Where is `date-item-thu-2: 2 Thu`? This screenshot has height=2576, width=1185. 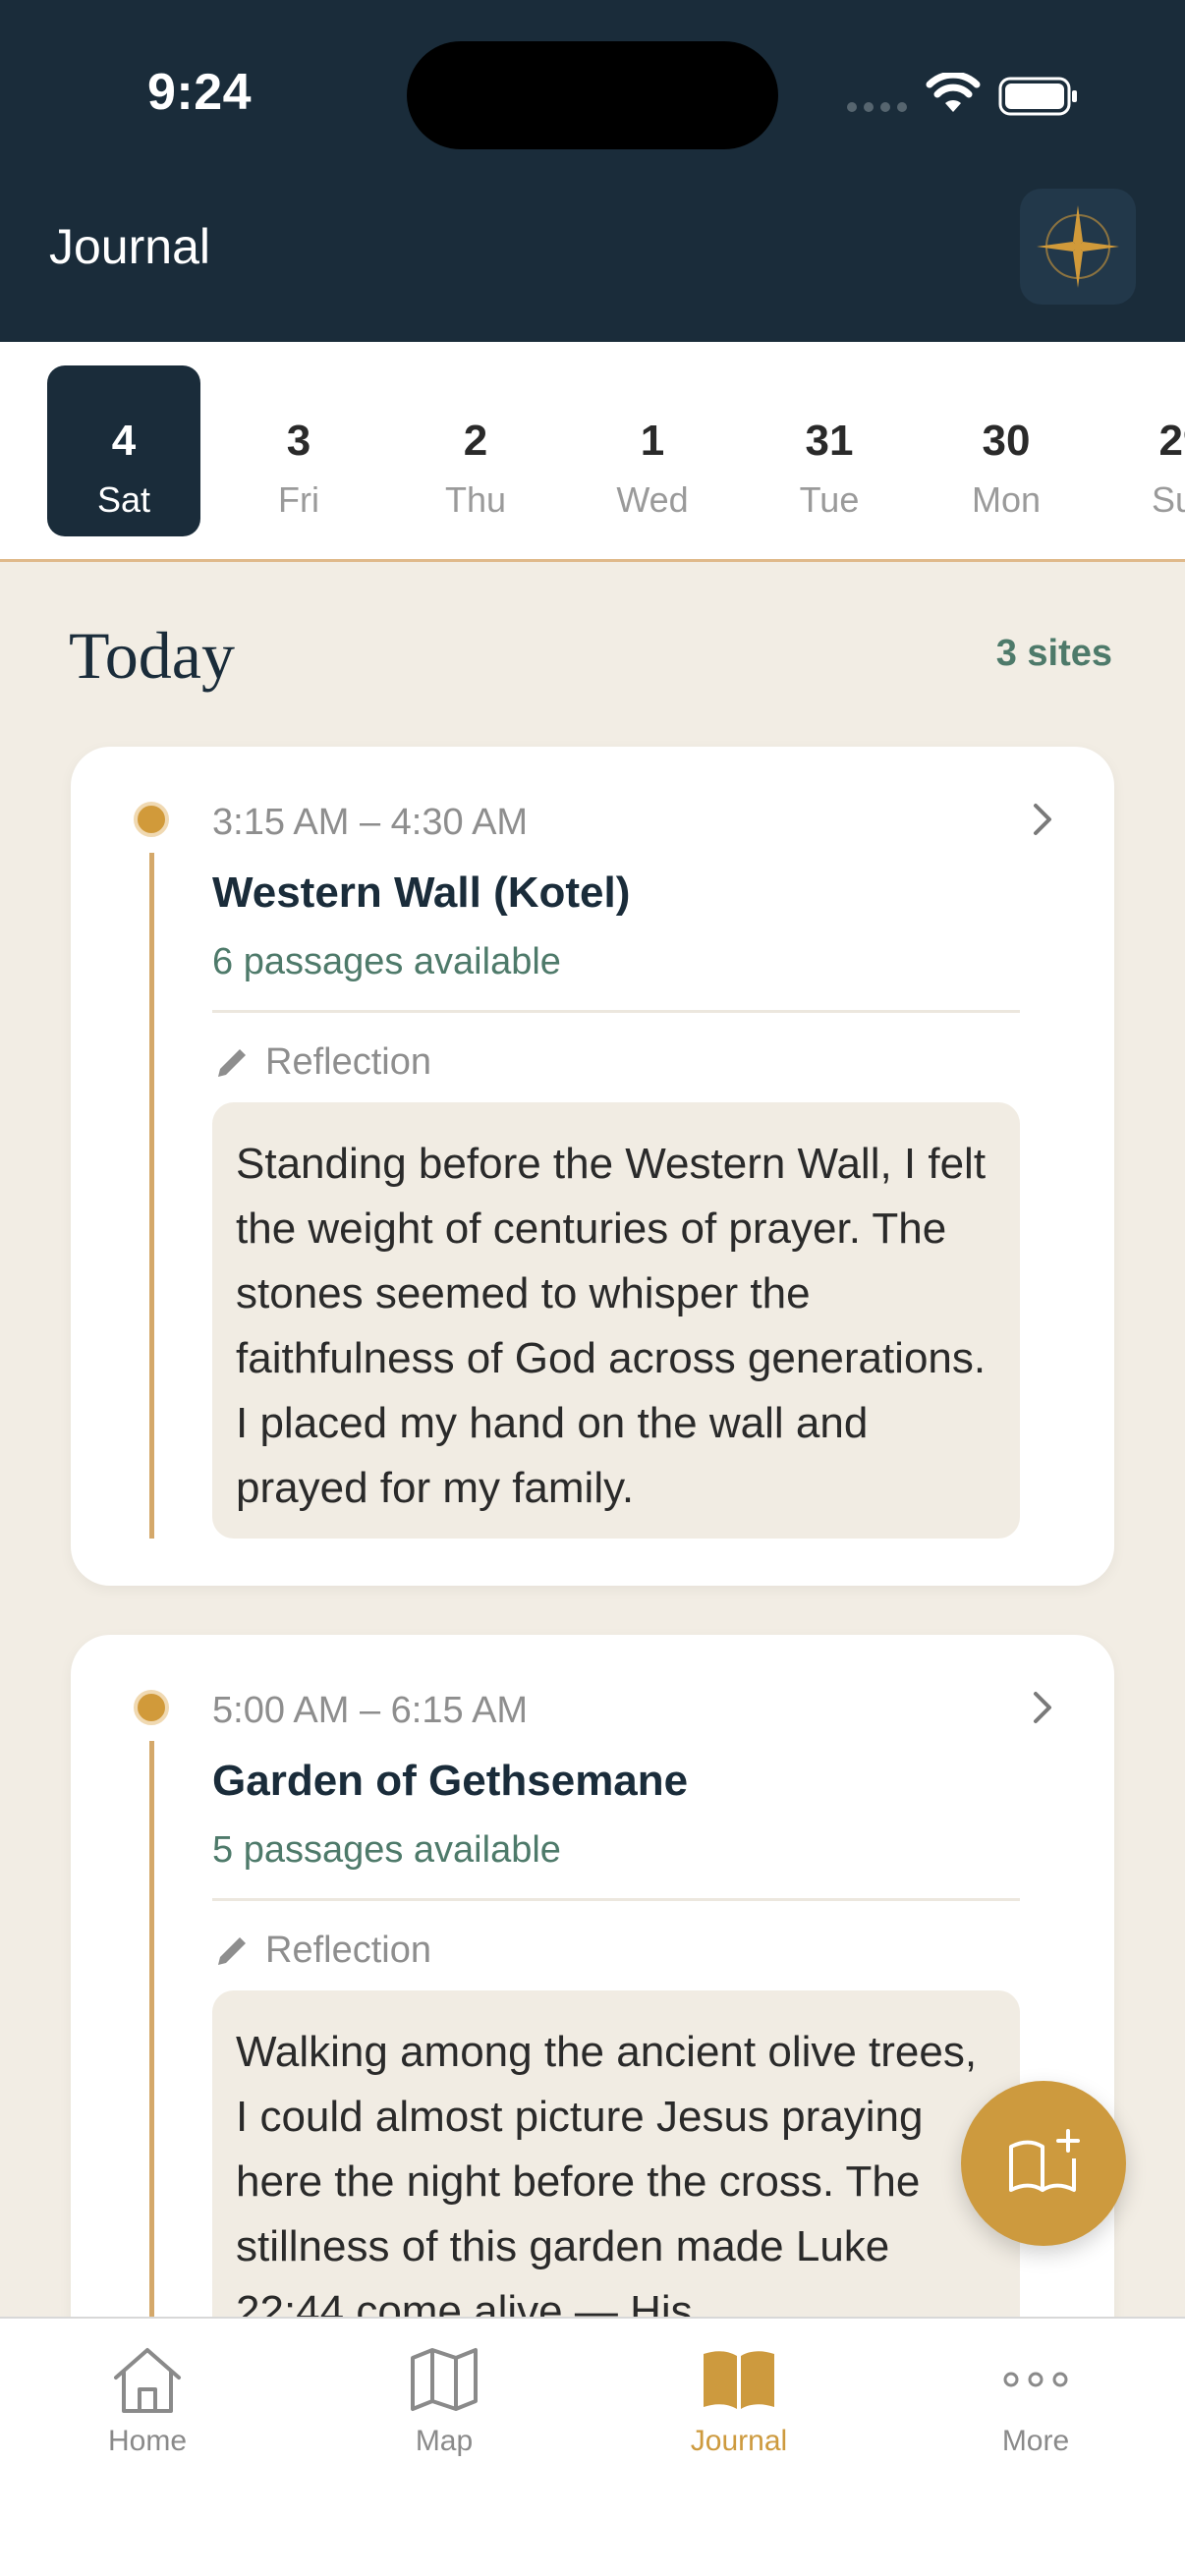 date-item-thu-2: 2 Thu is located at coordinates (476, 450).